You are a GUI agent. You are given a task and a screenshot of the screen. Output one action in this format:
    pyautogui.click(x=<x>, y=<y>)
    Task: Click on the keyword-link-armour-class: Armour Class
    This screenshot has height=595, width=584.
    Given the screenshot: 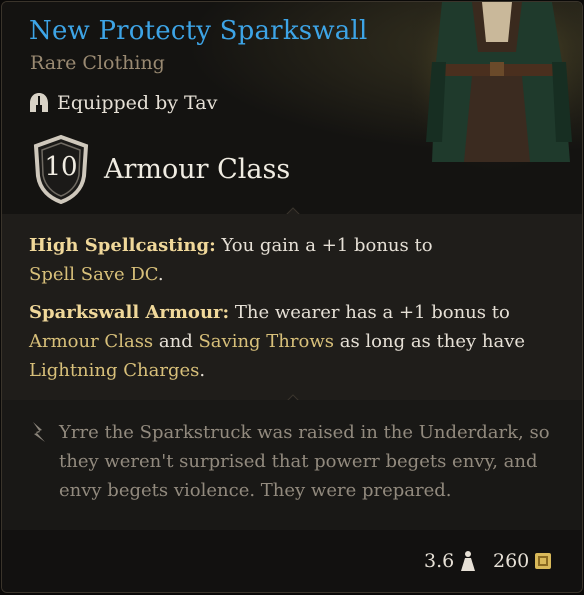 What is the action you would take?
    pyautogui.click(x=91, y=341)
    